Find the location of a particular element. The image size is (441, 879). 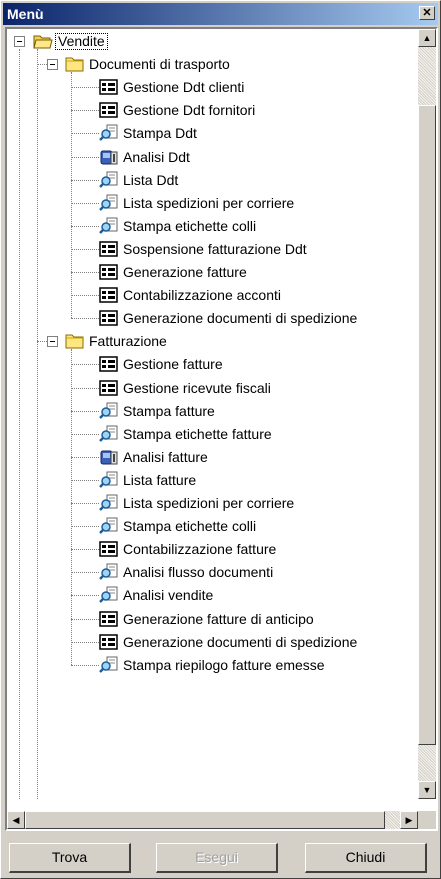

tree-node-item: Analisi Ddt is located at coordinates (212, 158).